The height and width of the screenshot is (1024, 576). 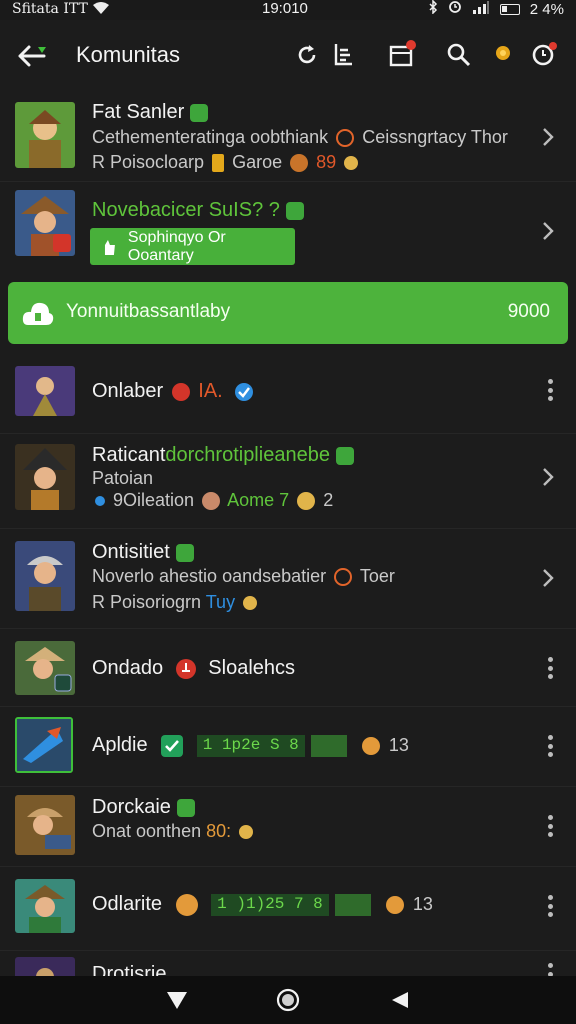 I want to click on row-meta-b: Garoe, so click(x=257, y=162).